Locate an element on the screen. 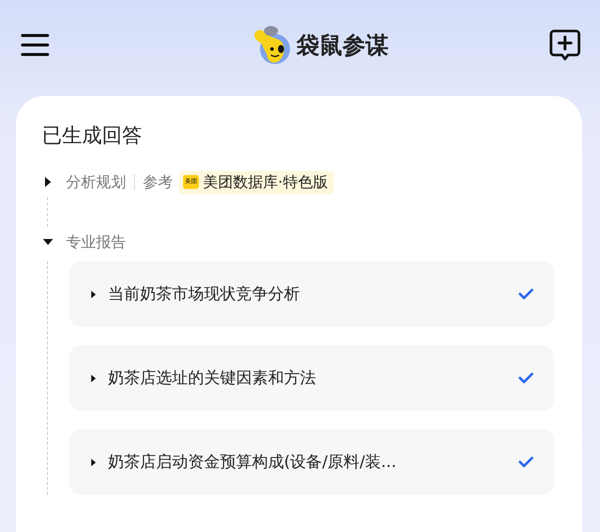 Image resolution: width=600 pixels, height=532 pixels. report-section: 当前奶茶市场现状竞争分析 is located at coordinates (311, 294).